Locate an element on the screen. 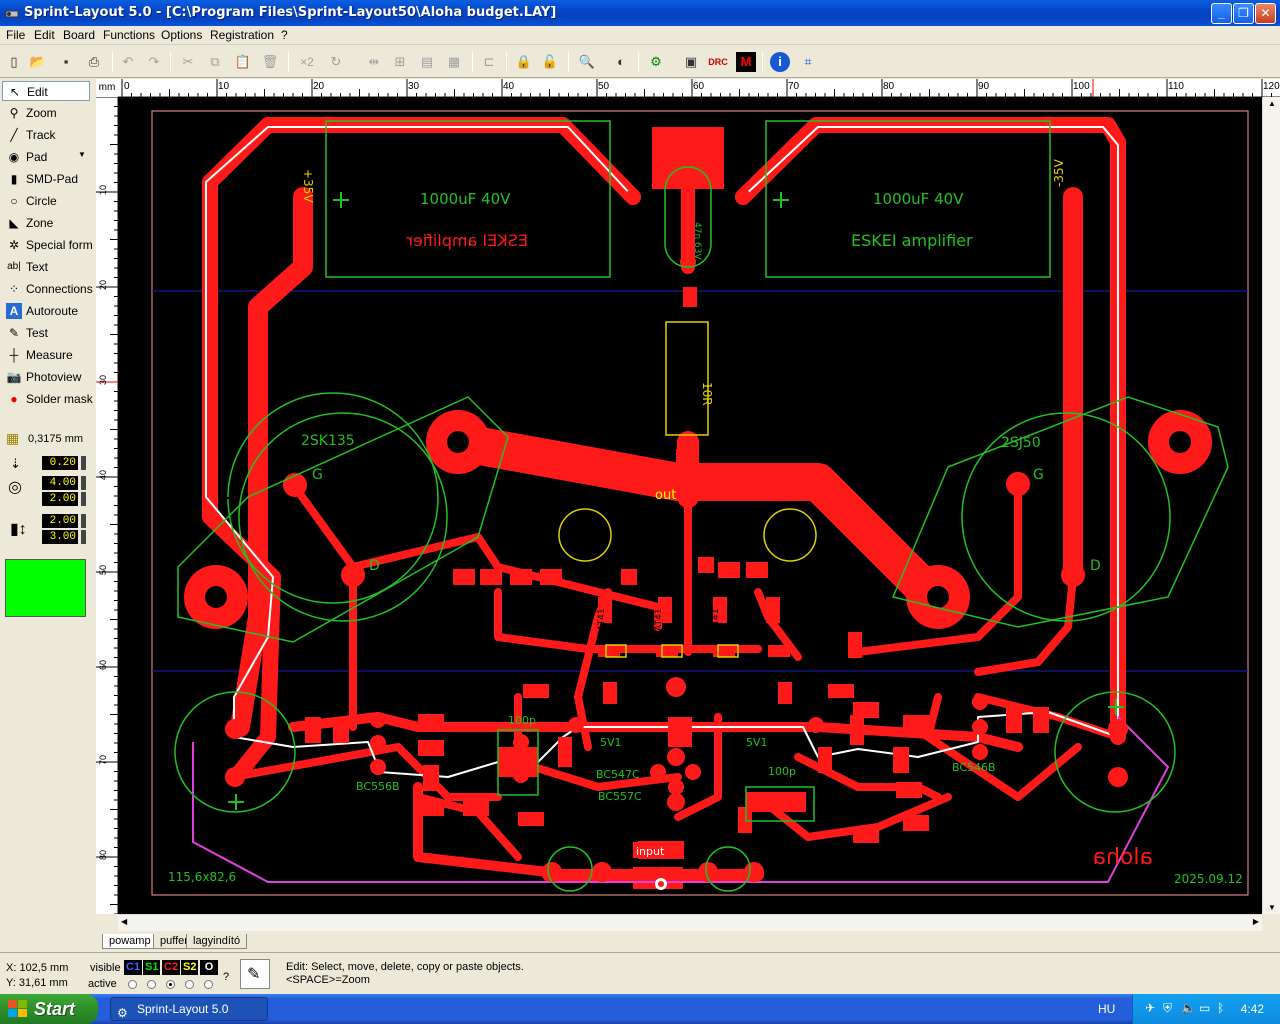 Image resolution: width=1280 pixels, height=1024 pixels. pad-outer-input: 4.00 is located at coordinates (60, 483).